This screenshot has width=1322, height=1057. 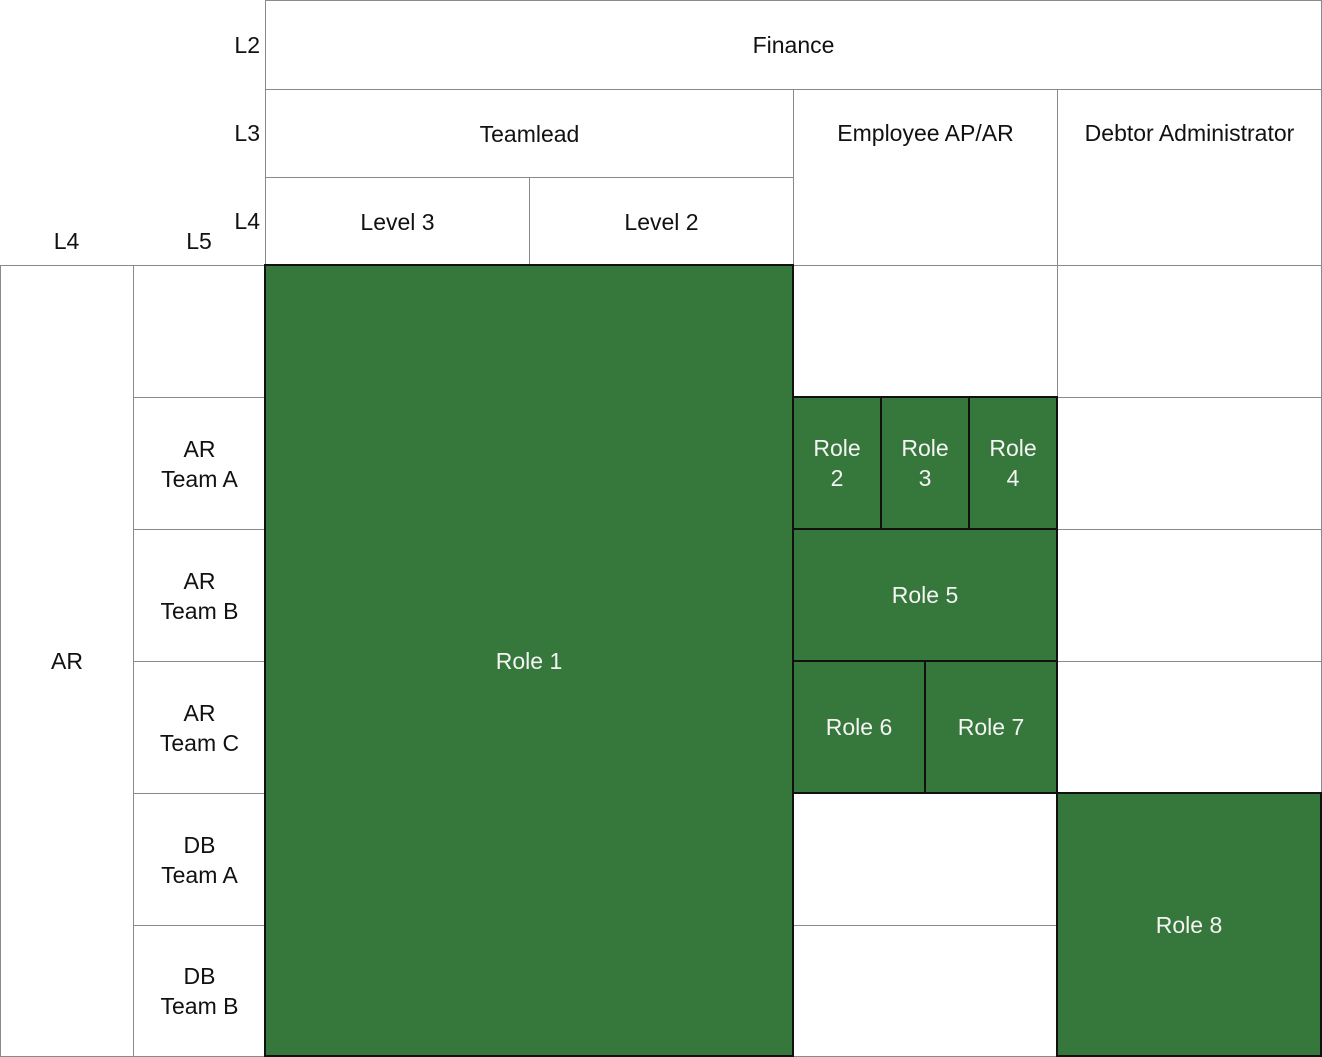 What do you see at coordinates (66, 241) in the screenshot?
I see `level-label-l4-side: L4` at bounding box center [66, 241].